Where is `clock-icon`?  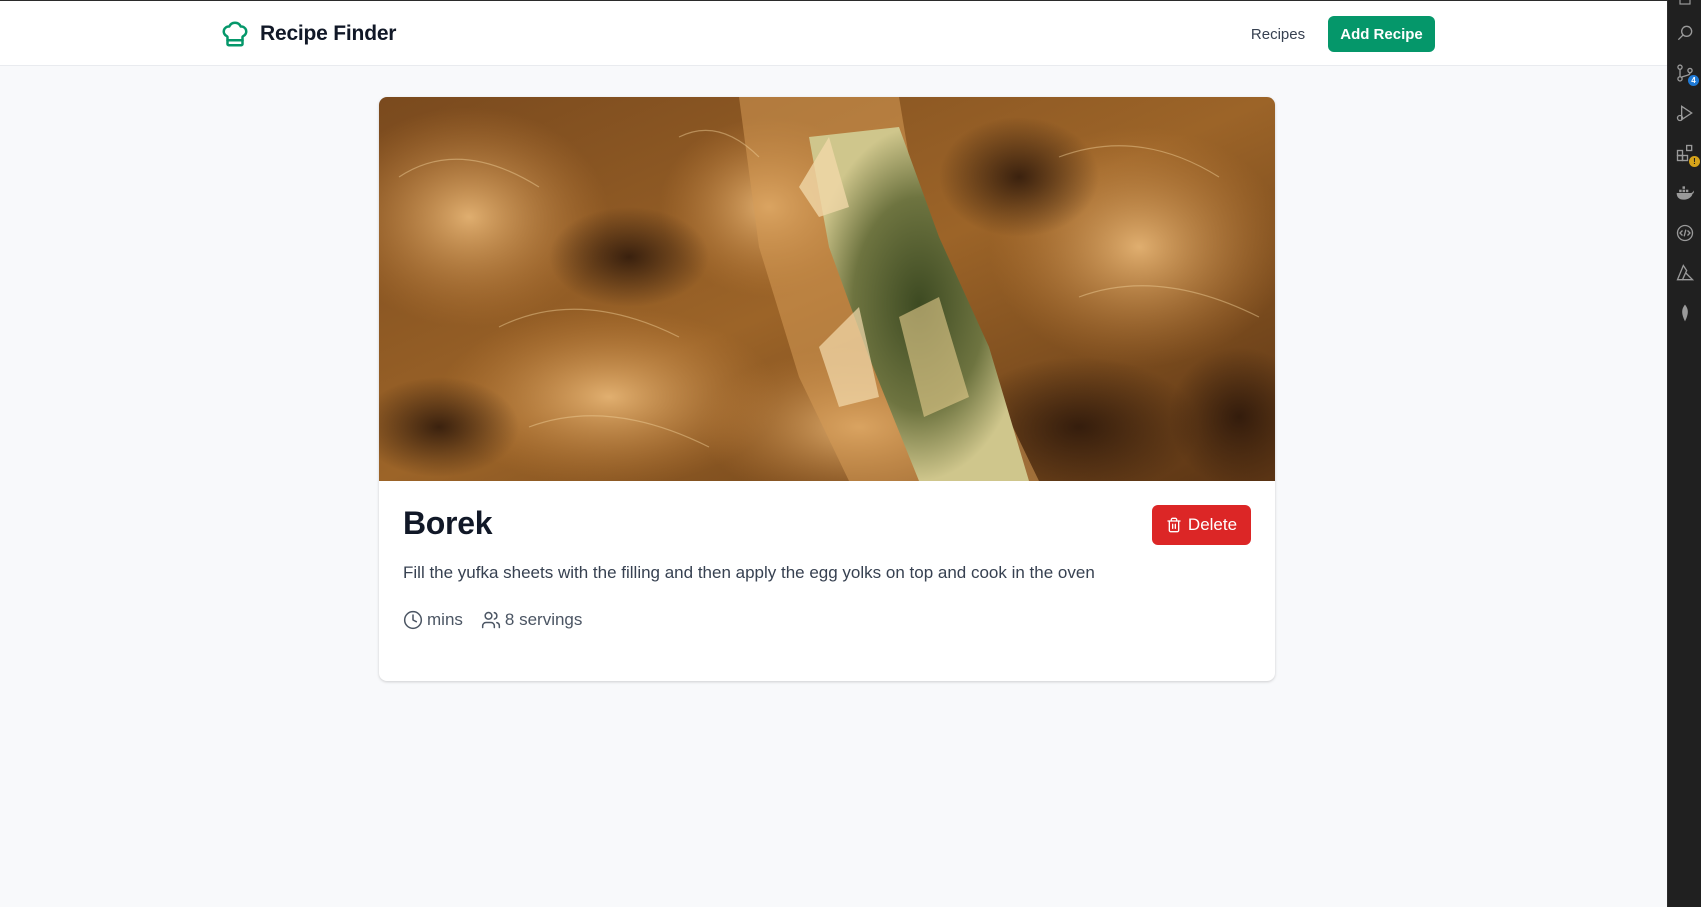 clock-icon is located at coordinates (413, 620).